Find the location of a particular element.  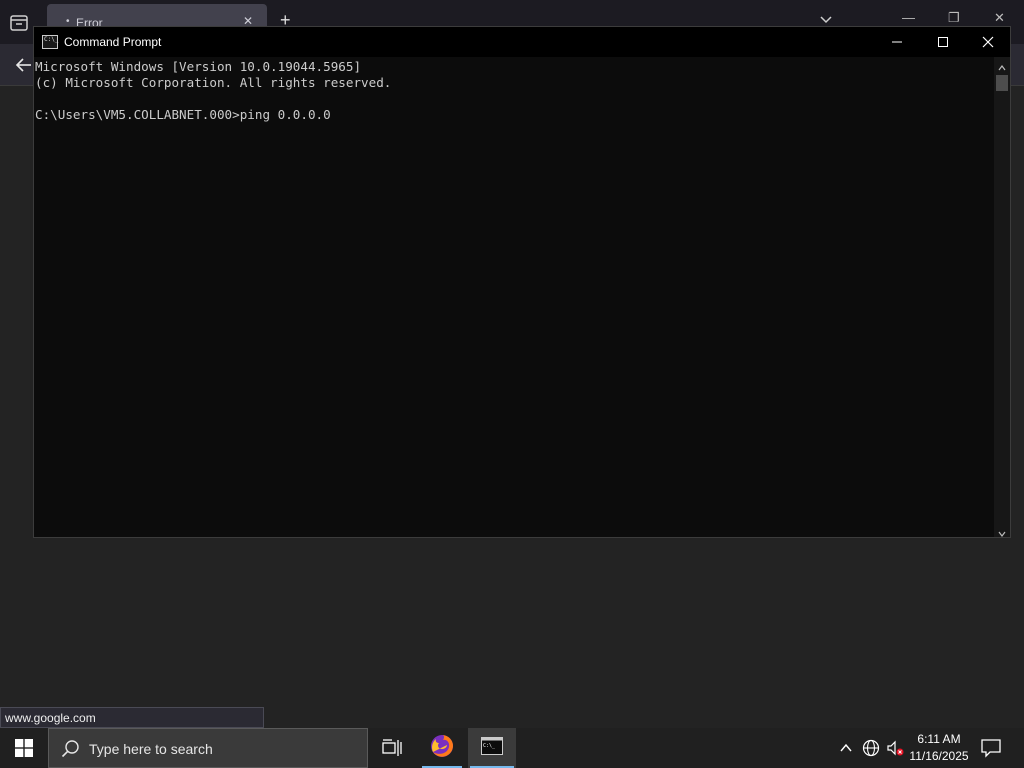

notification-icon is located at coordinates (991, 748).